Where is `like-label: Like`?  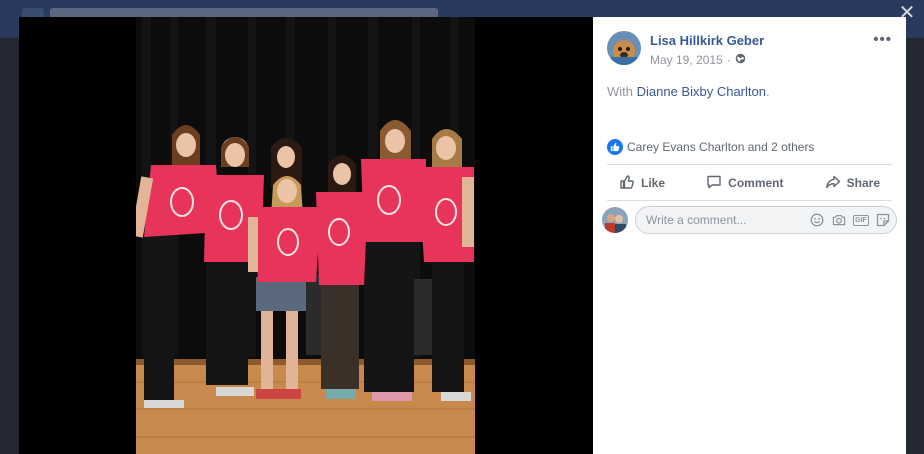
like-label: Like is located at coordinates (653, 183).